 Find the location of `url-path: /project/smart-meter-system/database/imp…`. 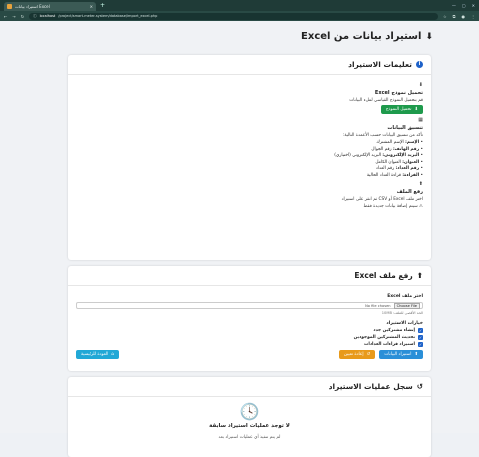

url-path: /project/smart-meter-system/database/imp… is located at coordinates (108, 16).